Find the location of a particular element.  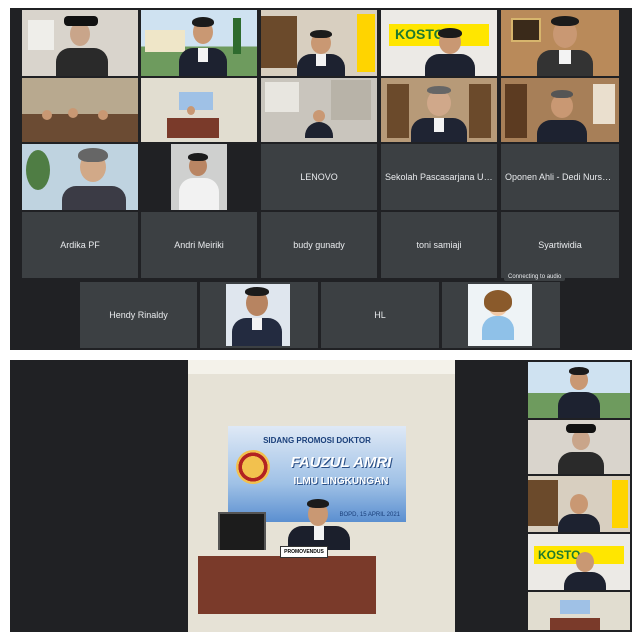

participant-tile-syartiwidia: Syartiwidia is located at coordinates (560, 245).